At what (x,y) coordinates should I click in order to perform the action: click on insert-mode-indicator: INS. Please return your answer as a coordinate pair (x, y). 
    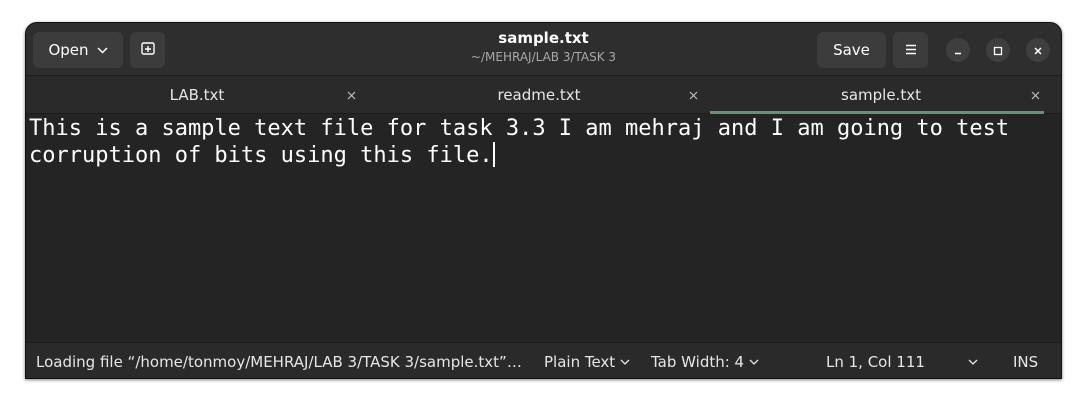
    Looking at the image, I should click on (1025, 360).